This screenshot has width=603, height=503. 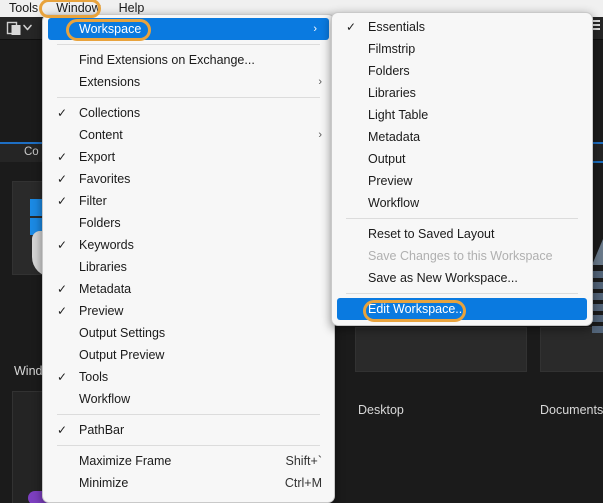 I want to click on menu-item-export: ✓ Export, so click(x=188, y=157).